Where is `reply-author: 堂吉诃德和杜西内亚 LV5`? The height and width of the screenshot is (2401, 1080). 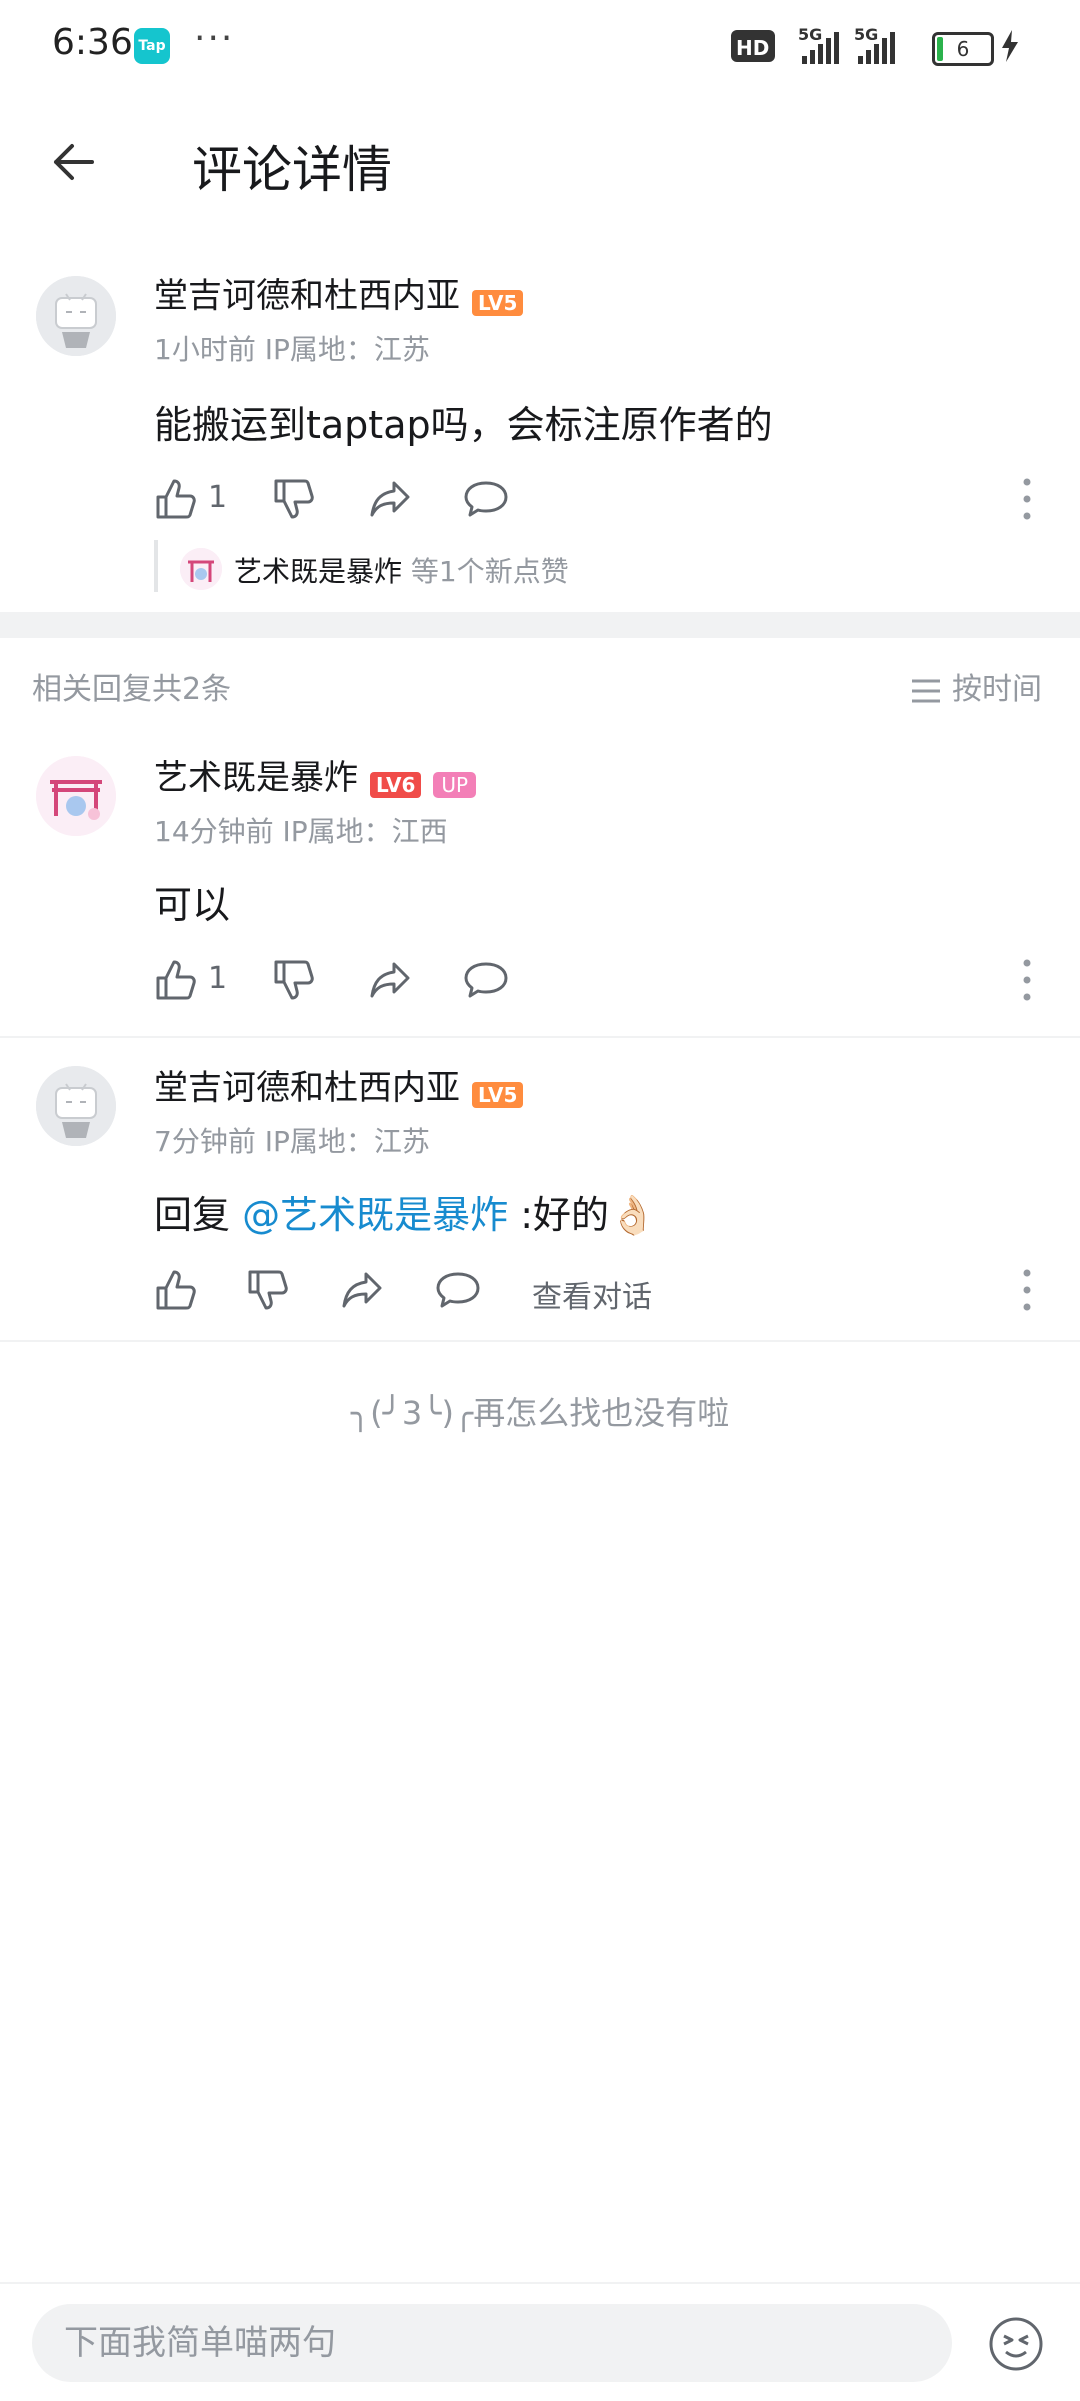
reply-author: 堂吉诃德和杜西内亚 LV5 is located at coordinates (339, 1084).